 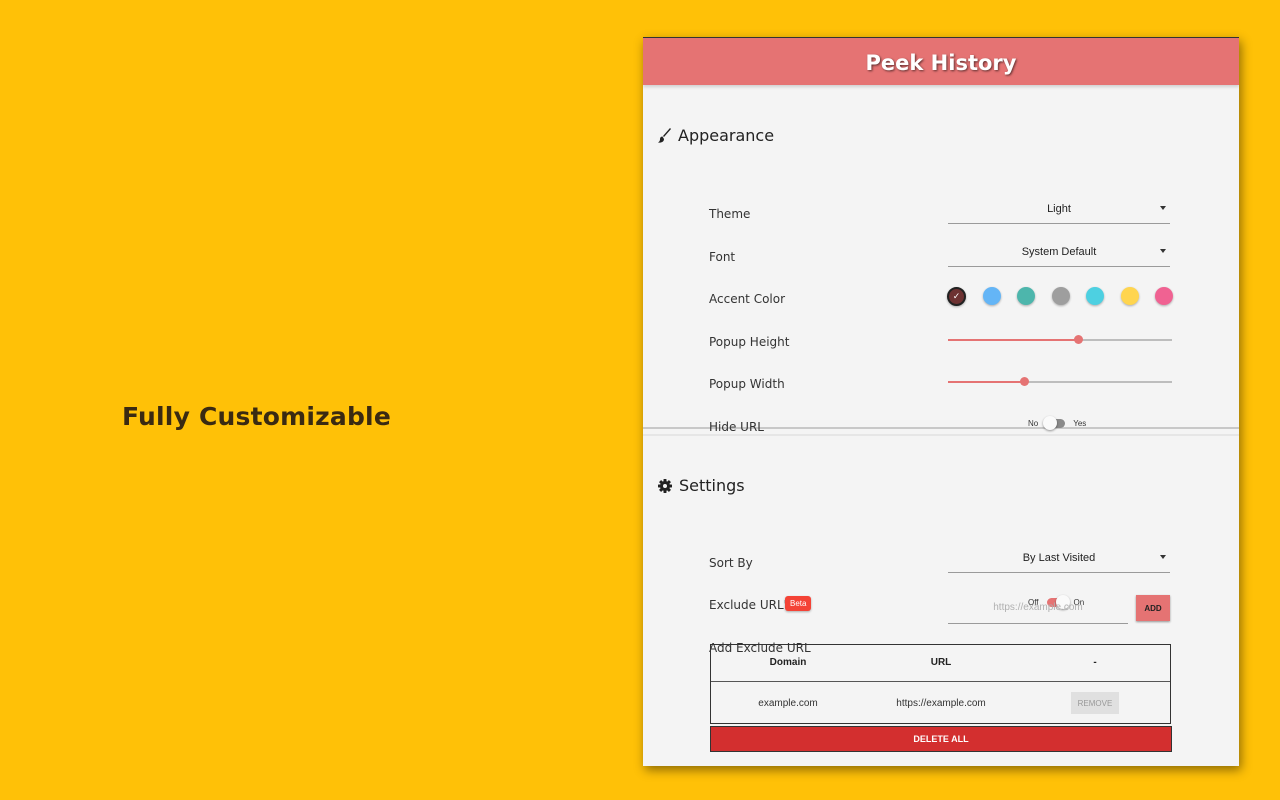 I want to click on exclude-urls-label: Exclude URL's, so click(x=751, y=605).